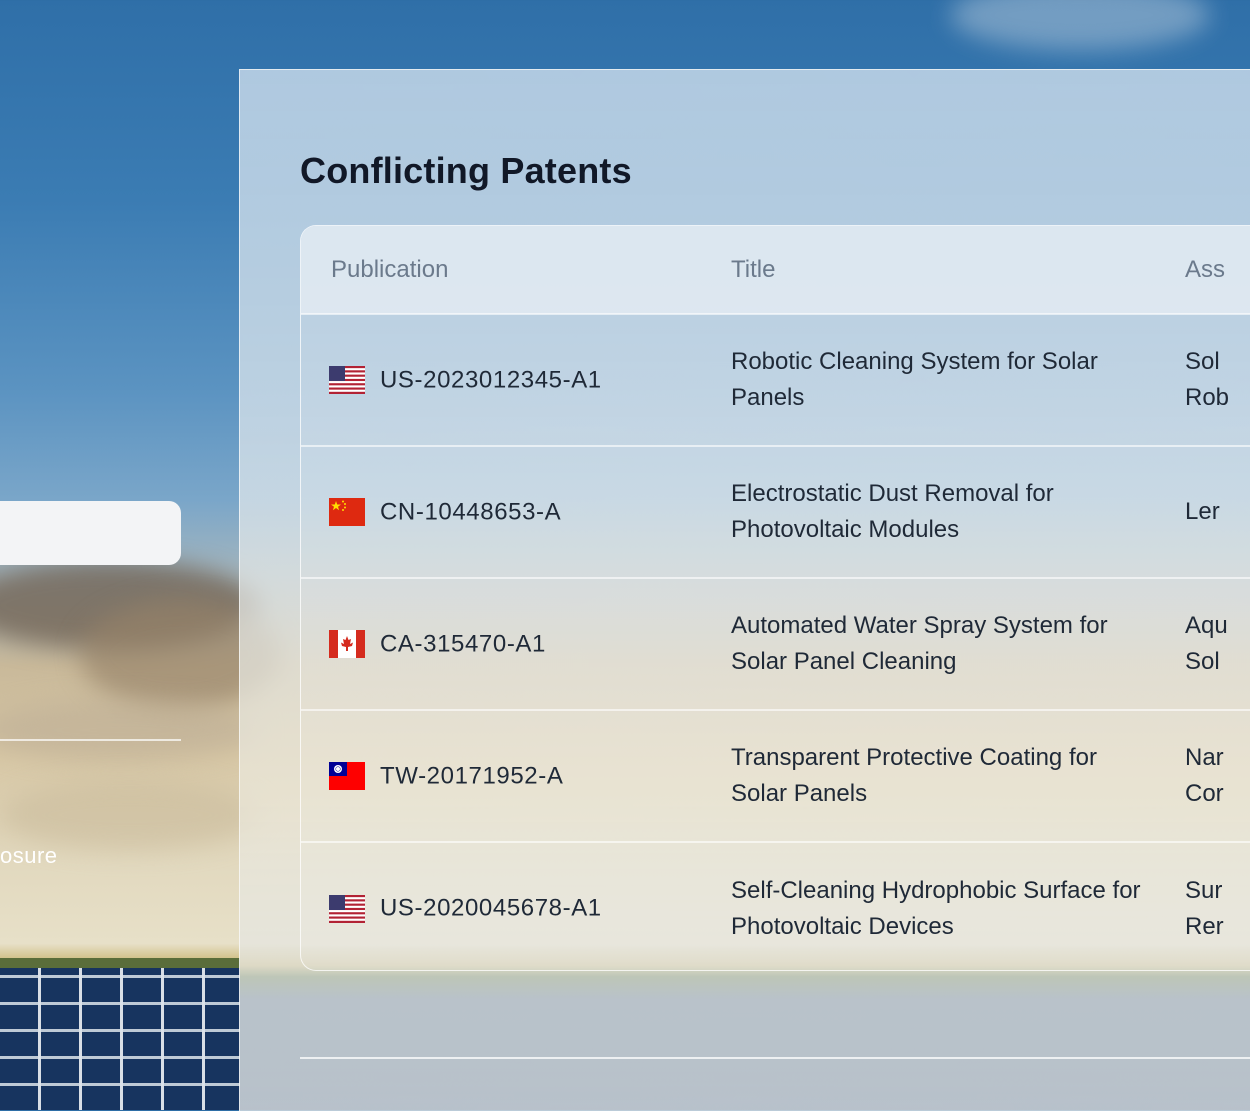 This screenshot has width=1250, height=1111. Describe the element at coordinates (943, 270) in the screenshot. I see `column-header-title: Title` at that location.